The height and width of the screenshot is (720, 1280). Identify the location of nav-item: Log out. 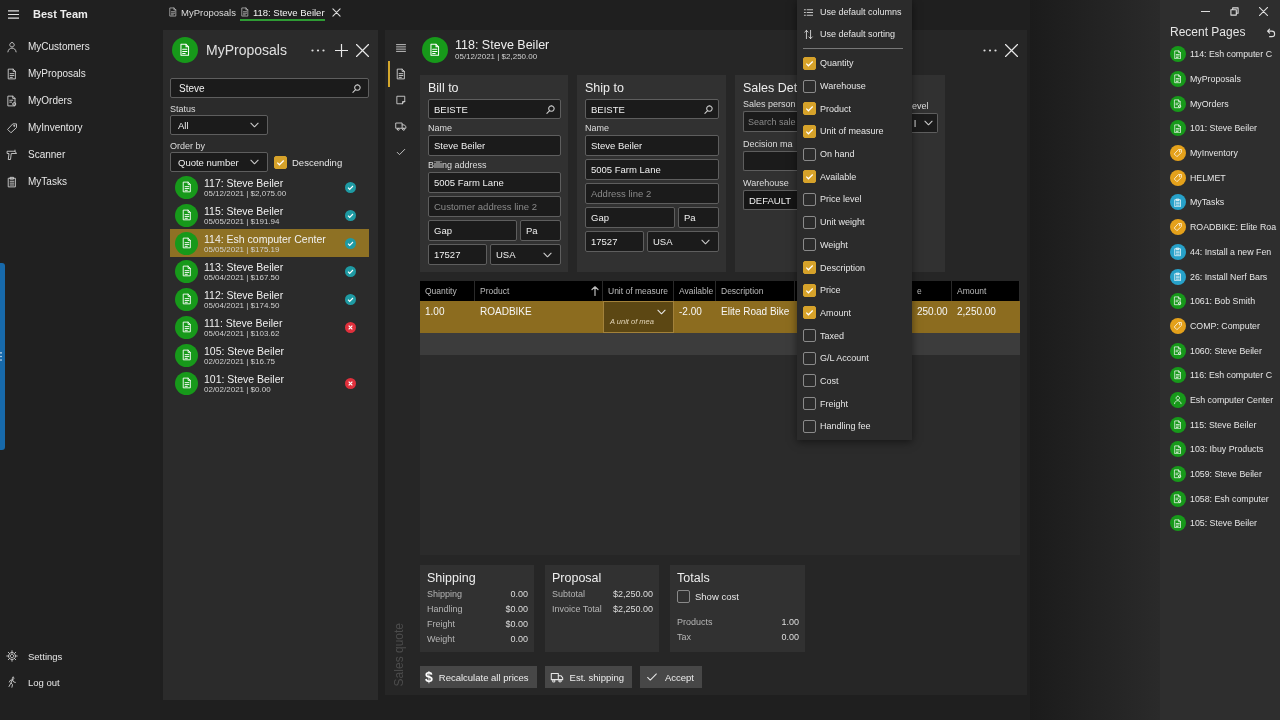
(80, 682).